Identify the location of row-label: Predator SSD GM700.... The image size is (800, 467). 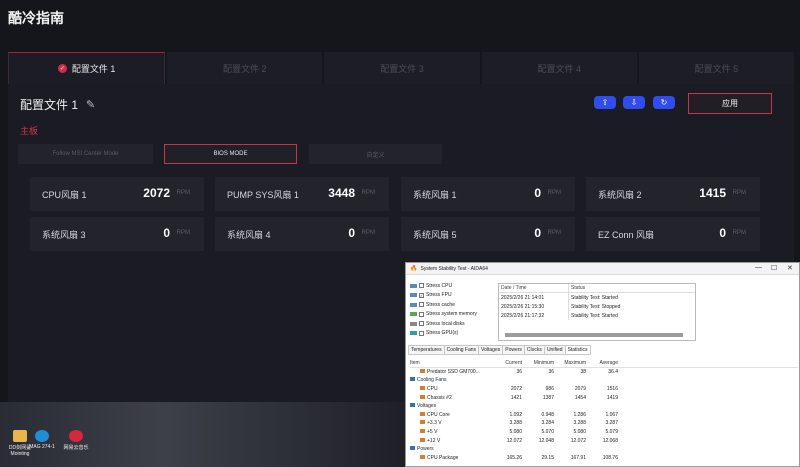
(453, 371).